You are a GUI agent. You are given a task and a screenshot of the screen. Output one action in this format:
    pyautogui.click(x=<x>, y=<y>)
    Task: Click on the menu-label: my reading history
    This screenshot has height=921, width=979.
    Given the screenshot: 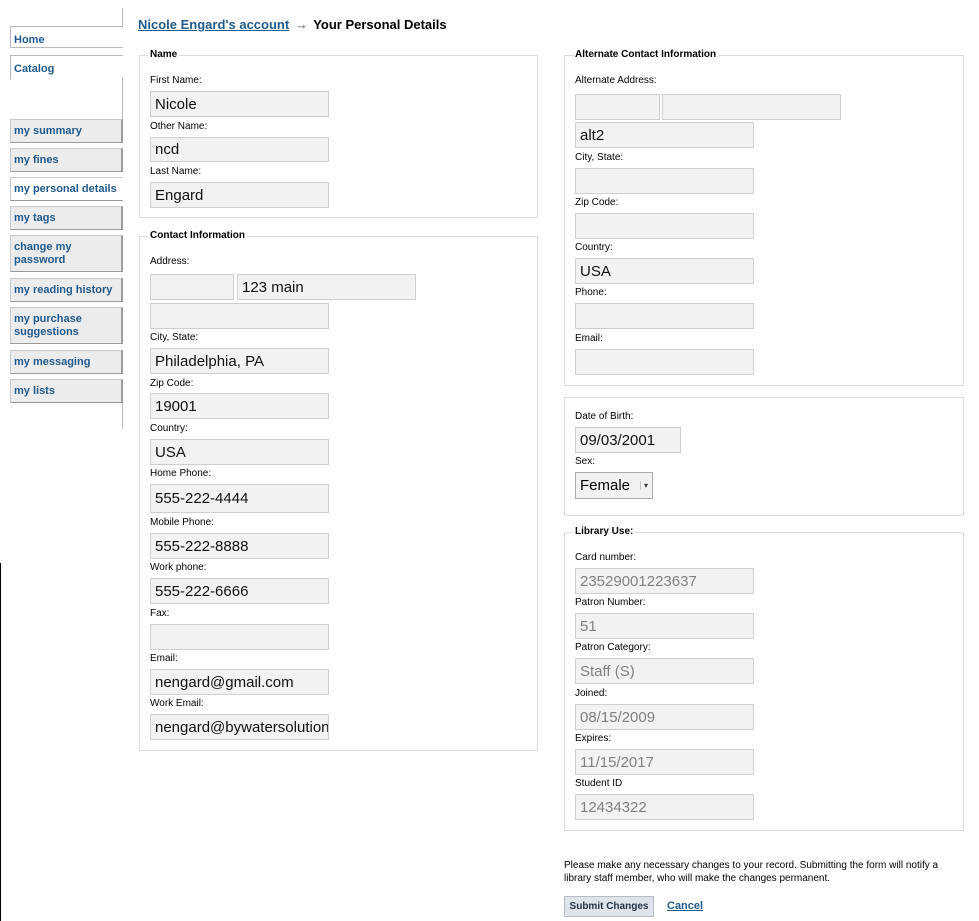 What is the action you would take?
    pyautogui.click(x=63, y=289)
    